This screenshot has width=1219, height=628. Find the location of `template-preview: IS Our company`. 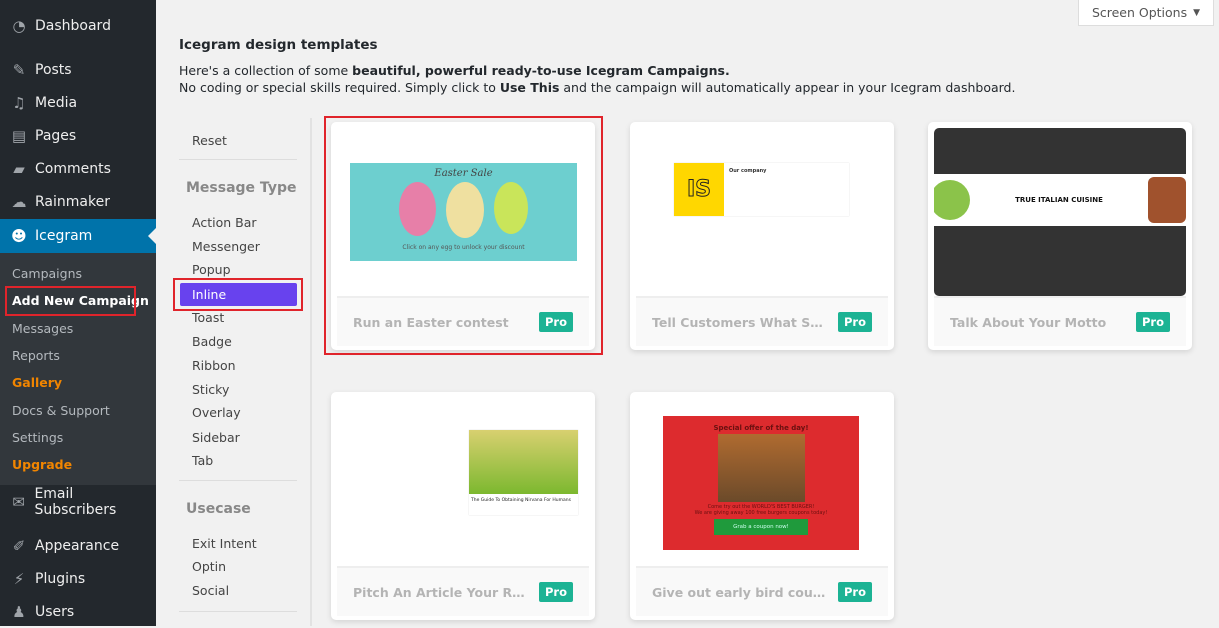

template-preview: IS Our company is located at coordinates (762, 212).